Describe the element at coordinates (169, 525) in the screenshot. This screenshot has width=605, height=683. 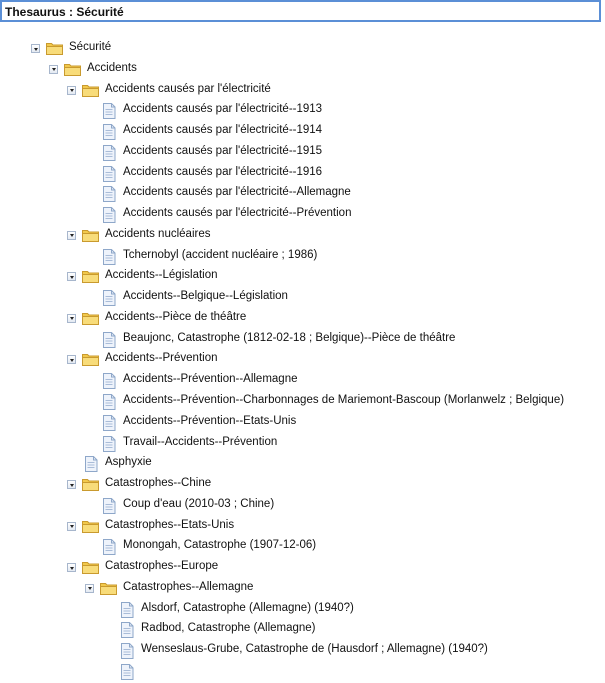
I see `tree-folder-label: Catastrophes--Etats-Unis` at that location.